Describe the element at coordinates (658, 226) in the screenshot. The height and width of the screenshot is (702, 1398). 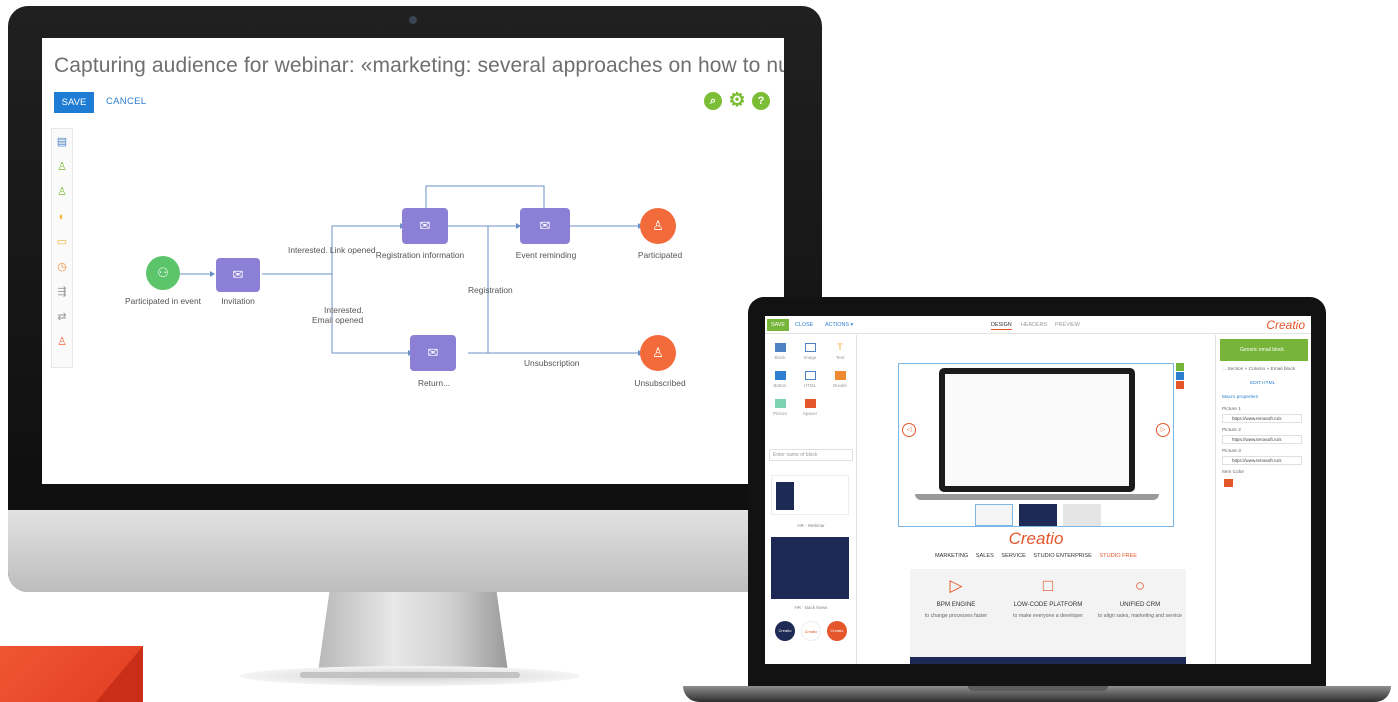
I see `participated-node-icon: ♙` at that location.